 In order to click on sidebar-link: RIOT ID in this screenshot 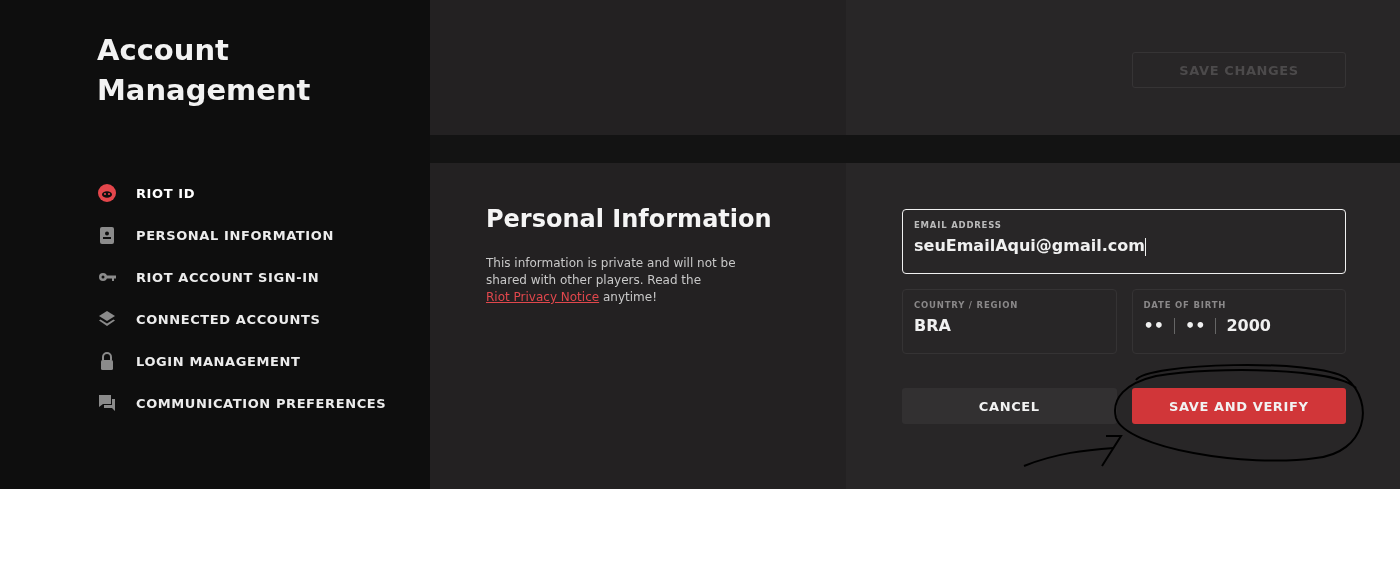, I will do `click(166, 193)`.